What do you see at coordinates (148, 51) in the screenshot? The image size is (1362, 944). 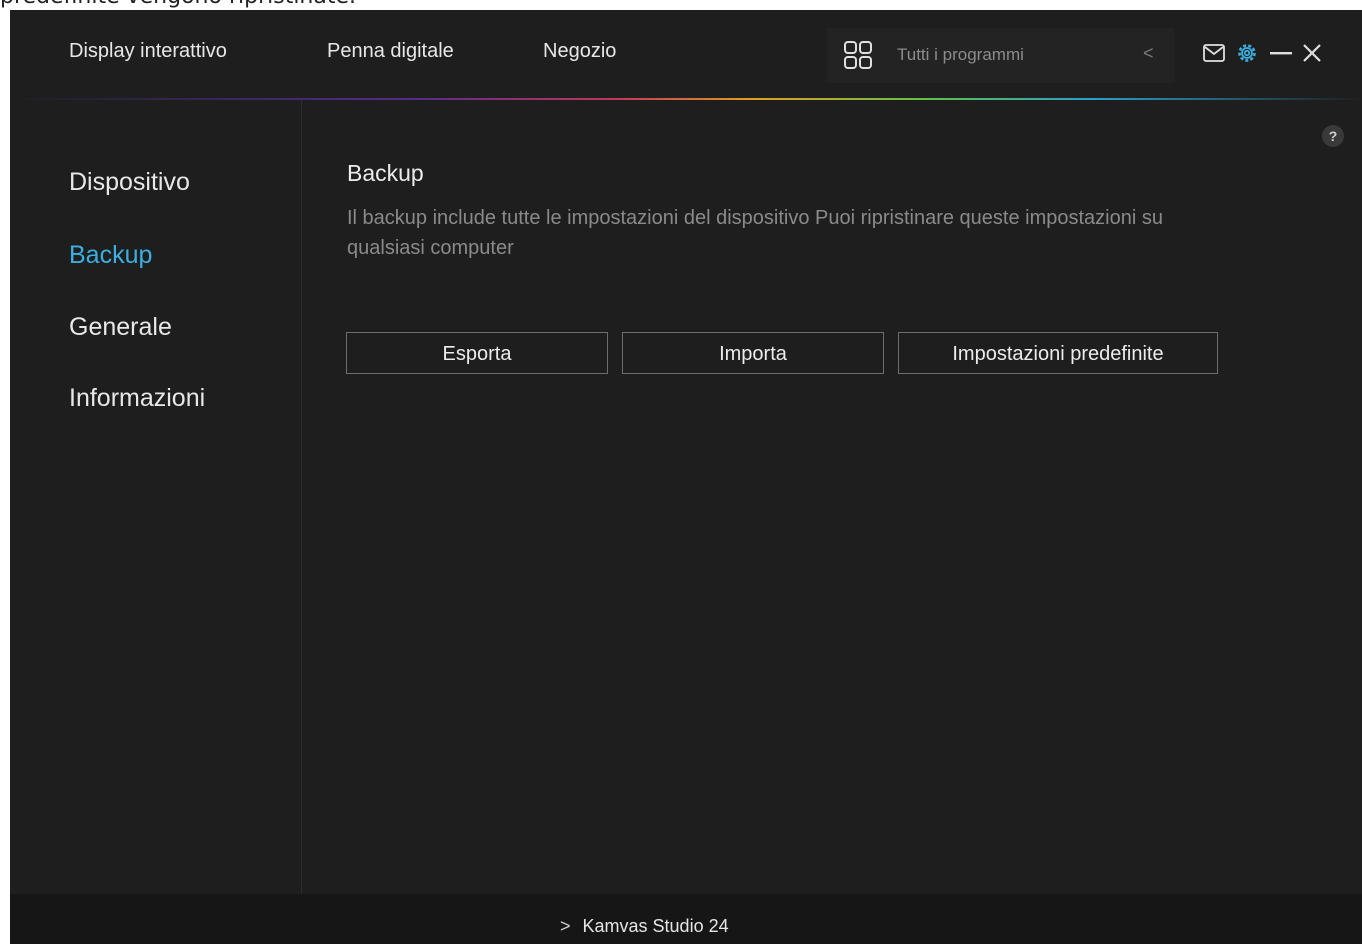 I see `nav-display-interattivo: Display interattivo` at bounding box center [148, 51].